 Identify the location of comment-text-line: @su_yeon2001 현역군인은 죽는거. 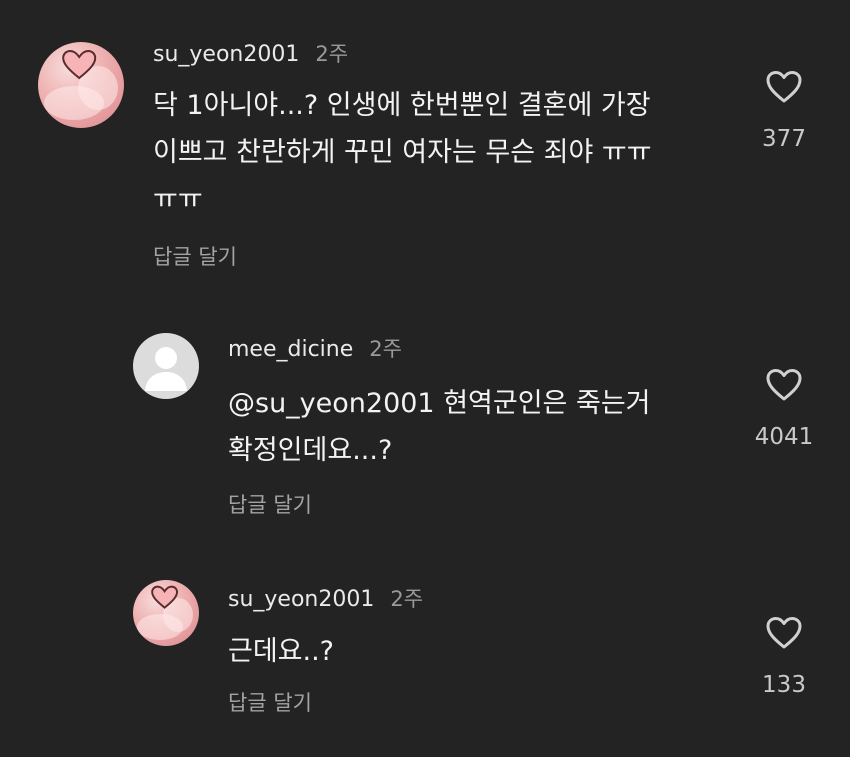
(439, 403).